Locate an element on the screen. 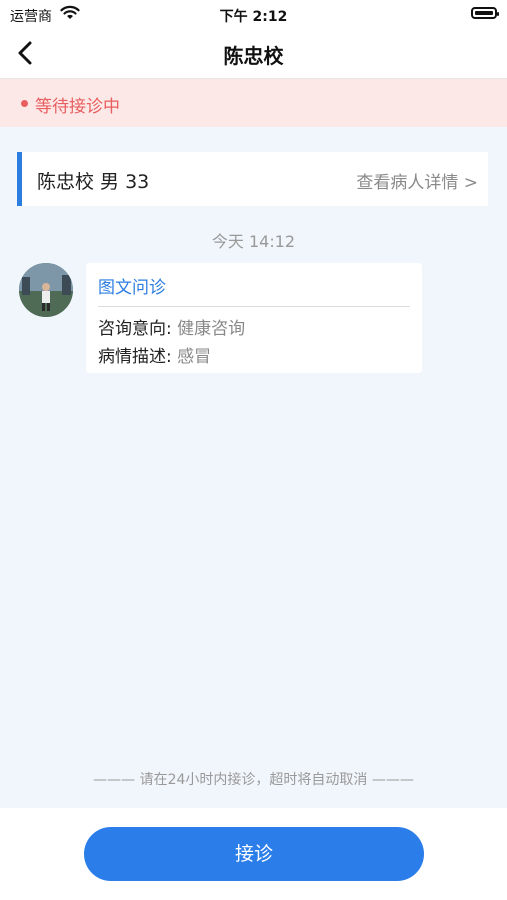  message-timestamp: 今天 14:12 is located at coordinates (253, 241).